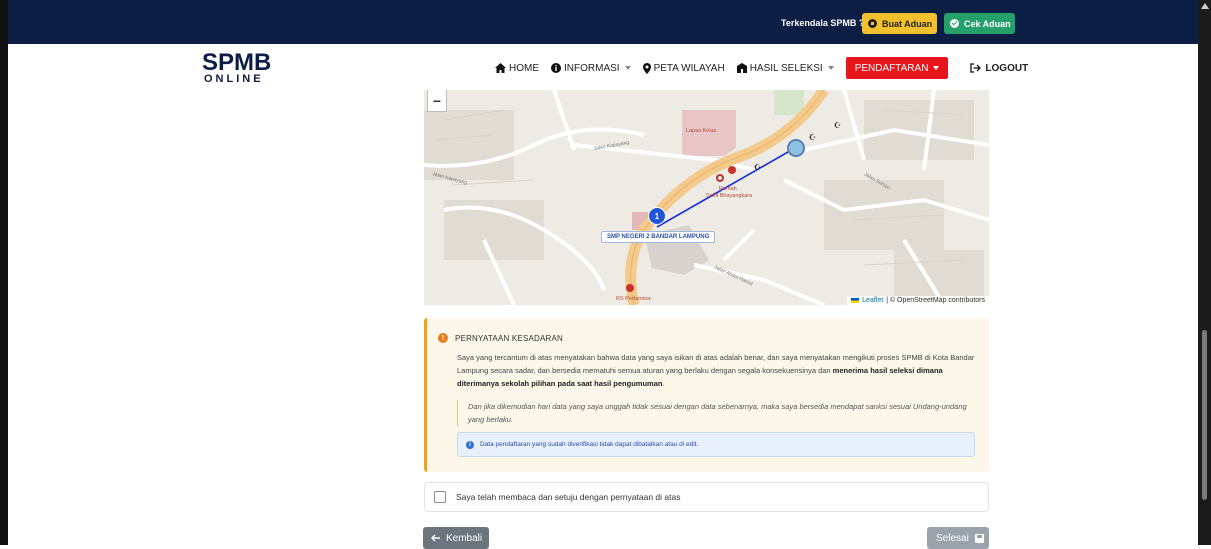  I want to click on finish-label: Selesai, so click(952, 538).